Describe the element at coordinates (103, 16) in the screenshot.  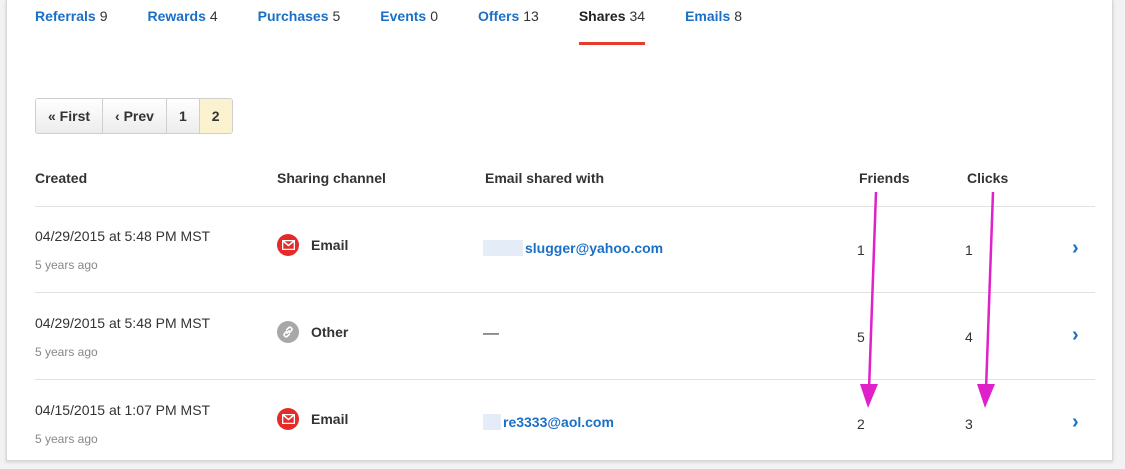
I see `tab-count: 9` at that location.